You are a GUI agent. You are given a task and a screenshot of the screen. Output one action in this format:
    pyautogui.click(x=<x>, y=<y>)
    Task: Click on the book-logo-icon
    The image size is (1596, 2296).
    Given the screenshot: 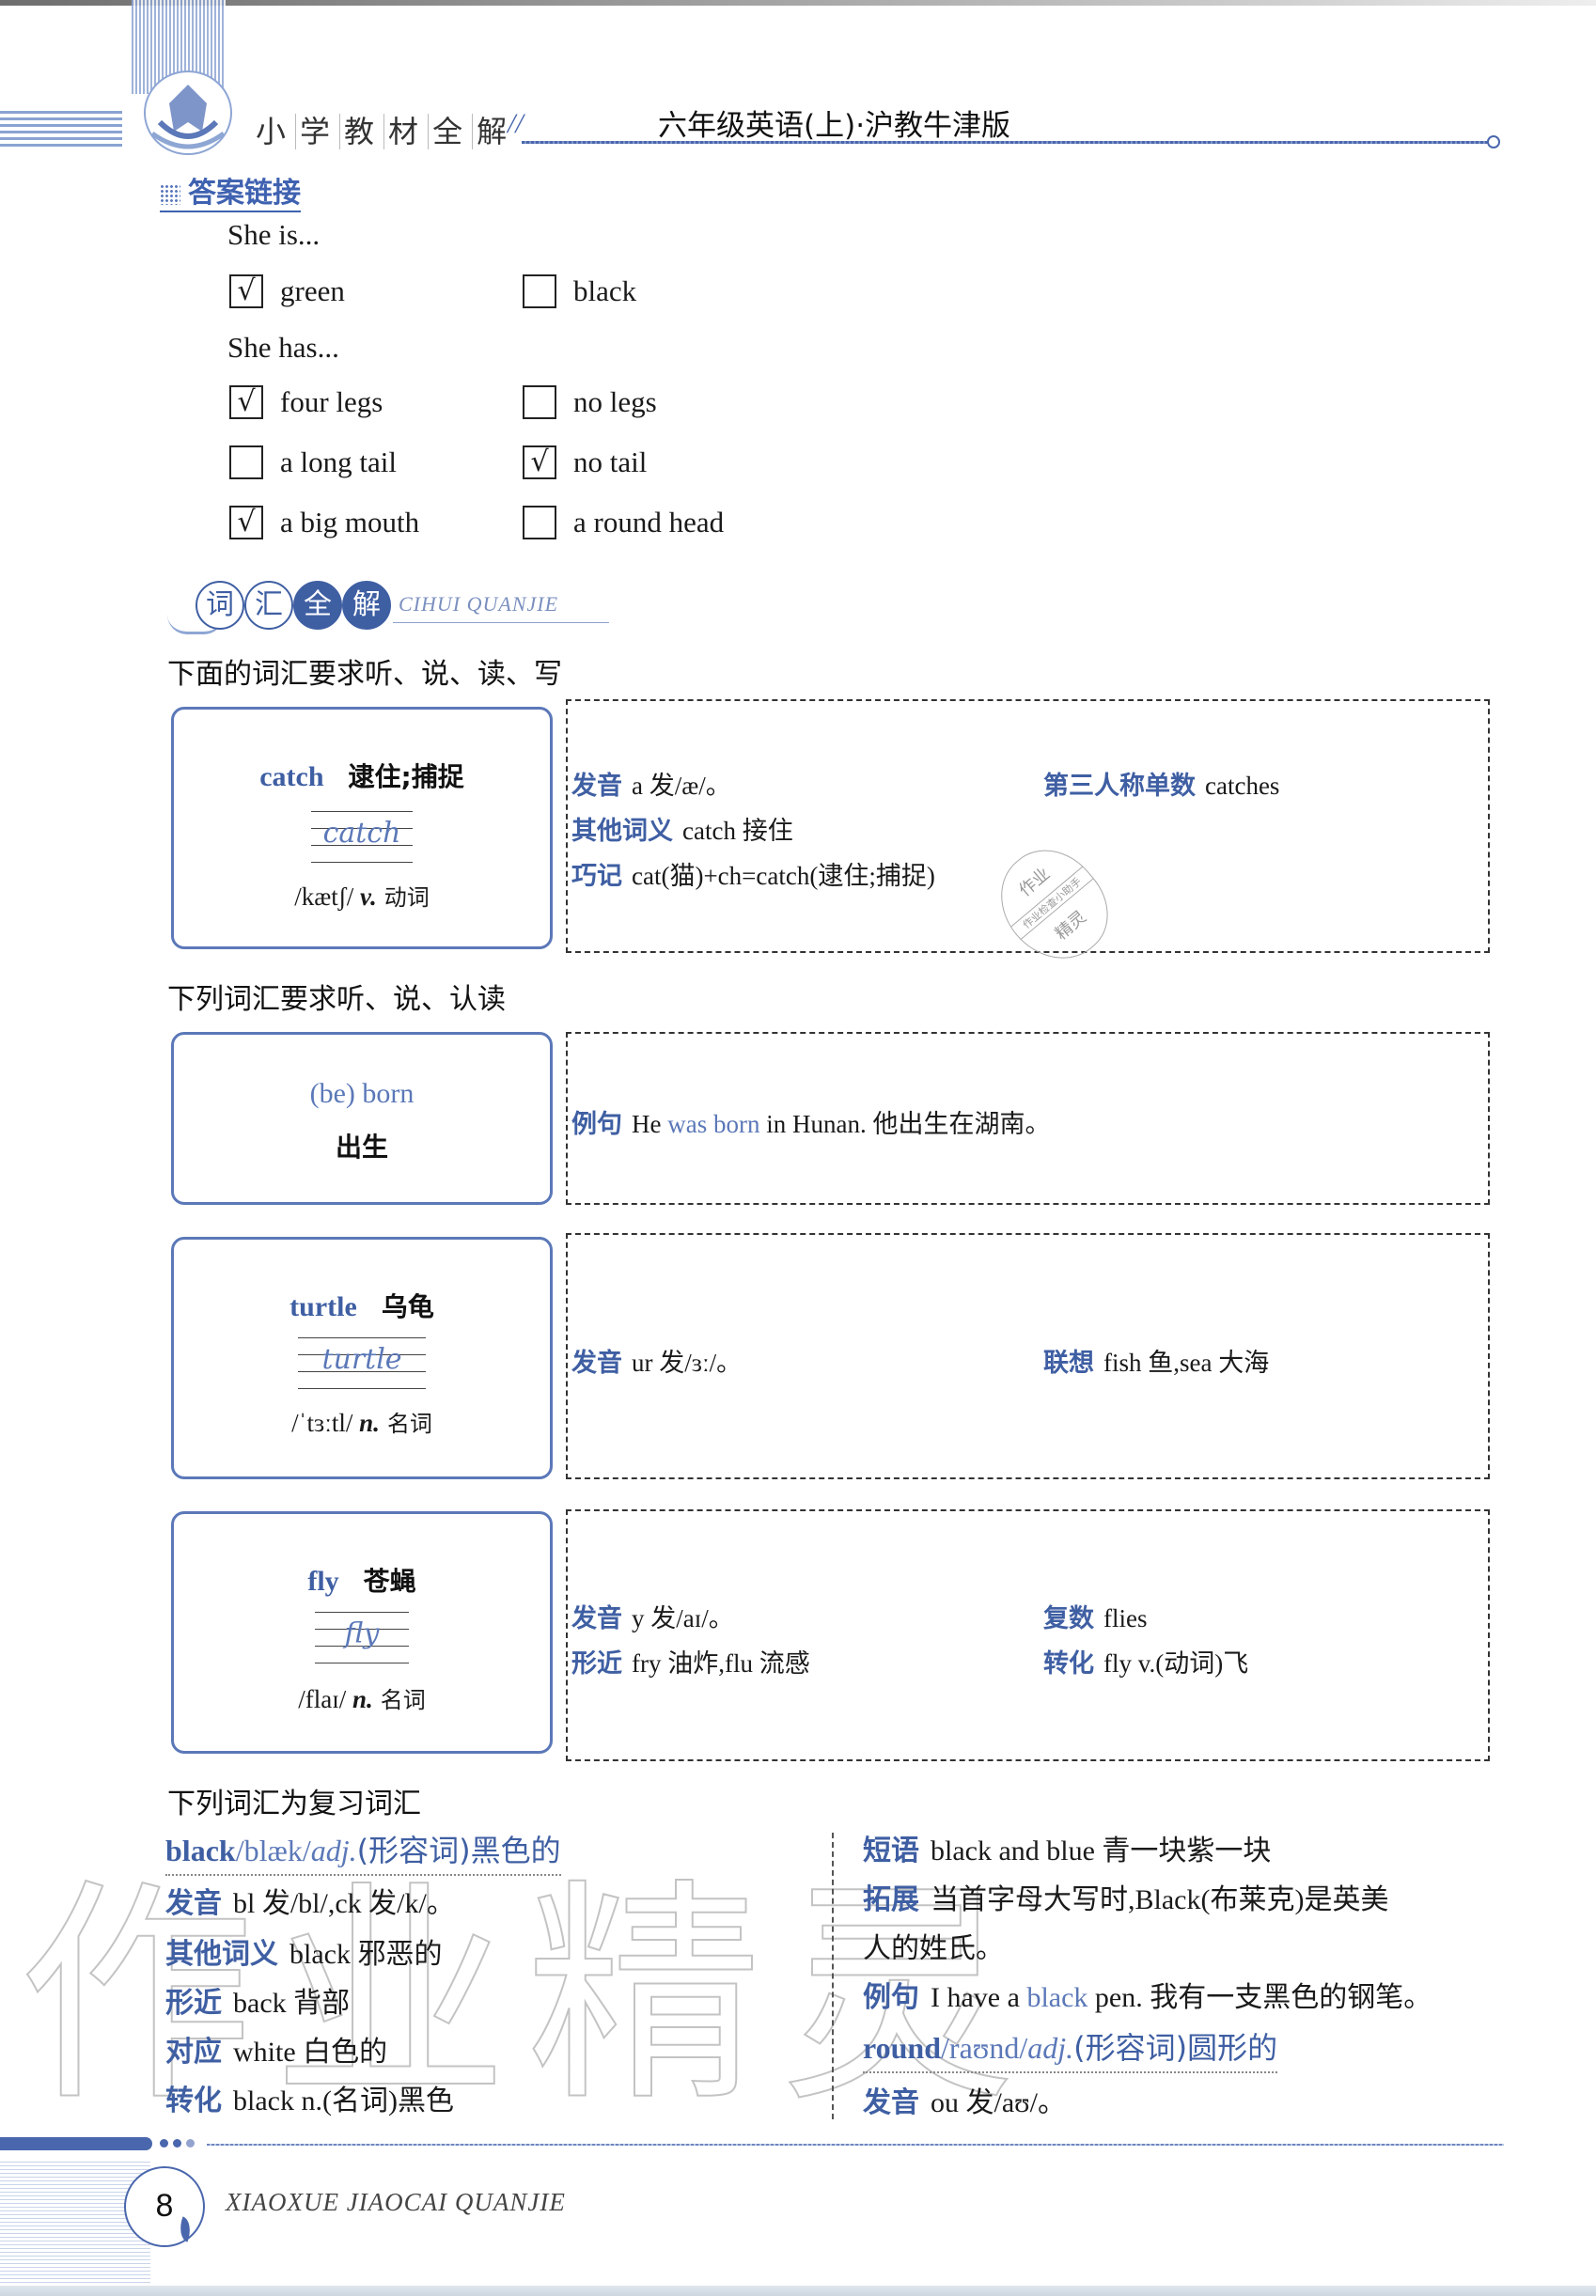 What is the action you would take?
    pyautogui.click(x=188, y=112)
    